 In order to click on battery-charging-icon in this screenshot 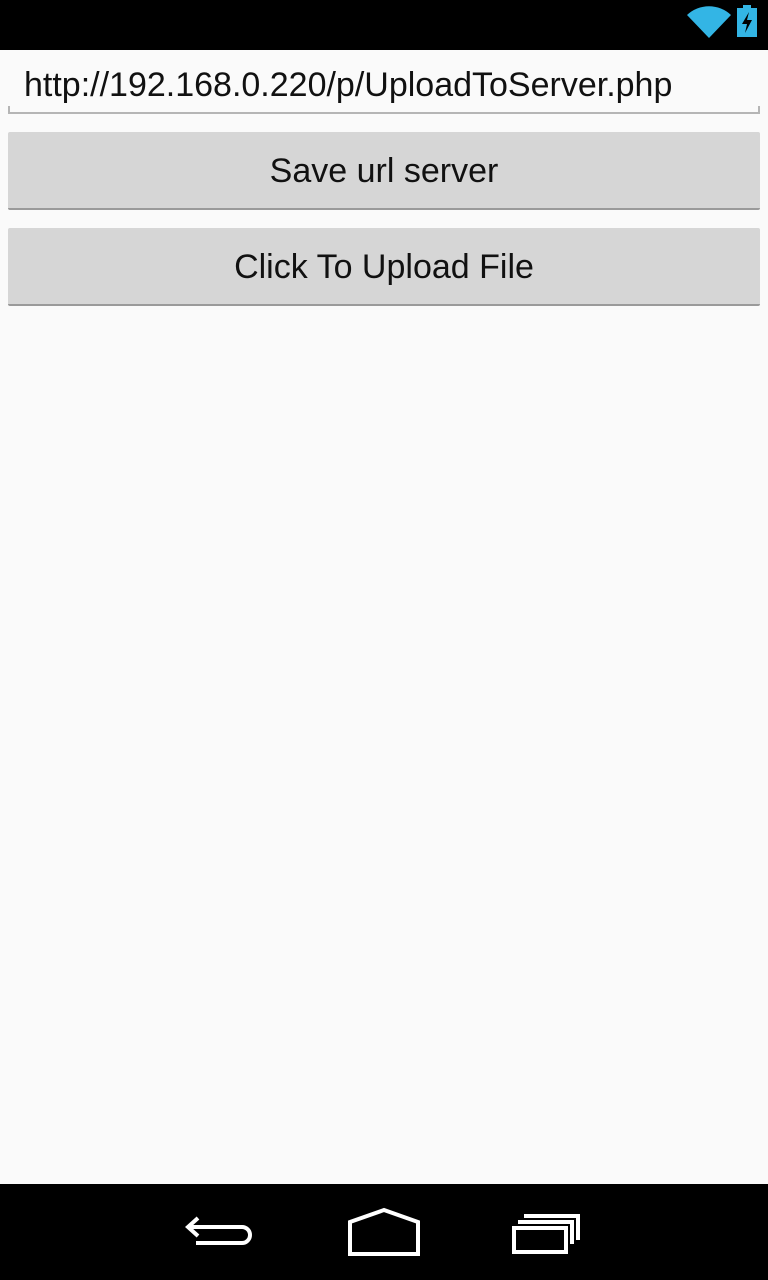, I will do `click(747, 21)`.